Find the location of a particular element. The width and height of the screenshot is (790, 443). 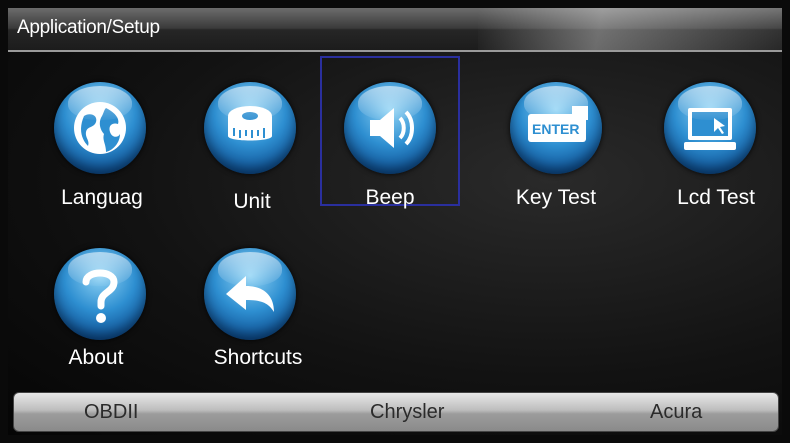

globe-icon is located at coordinates (100, 128).